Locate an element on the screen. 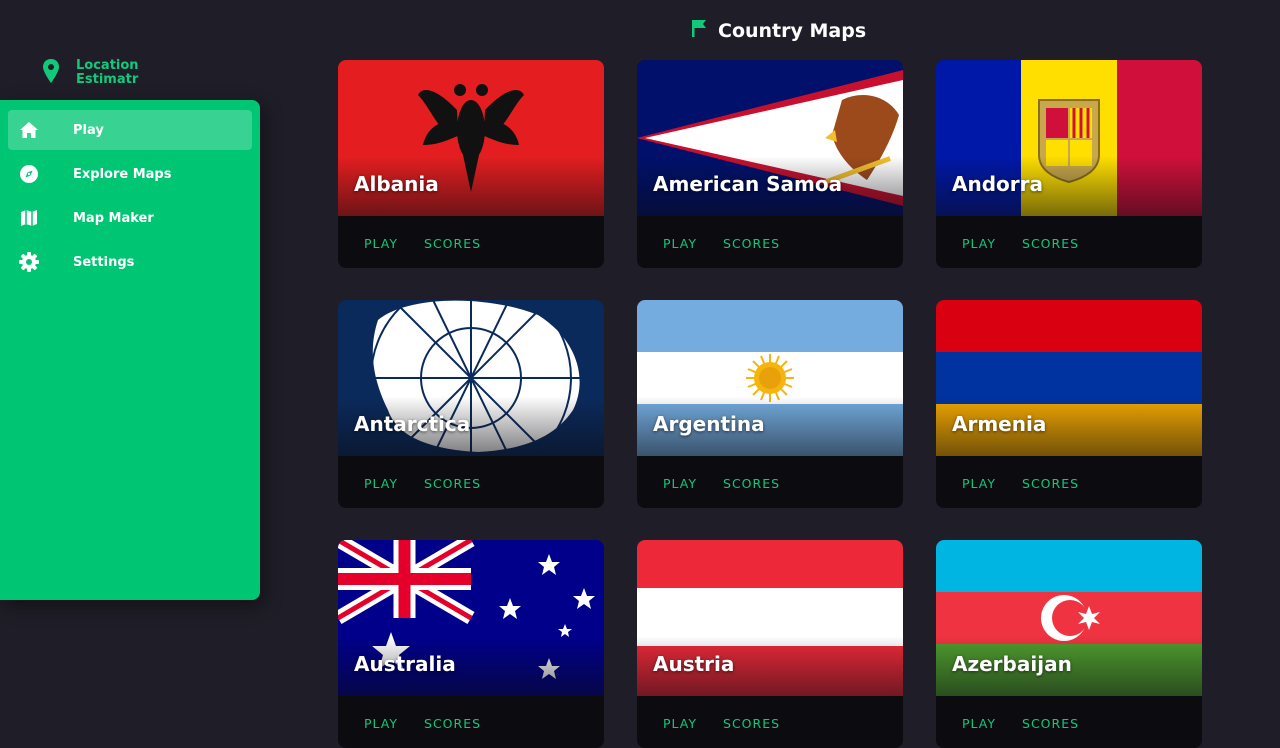 The height and width of the screenshot is (748, 1280). compass-icon is located at coordinates (29, 174).